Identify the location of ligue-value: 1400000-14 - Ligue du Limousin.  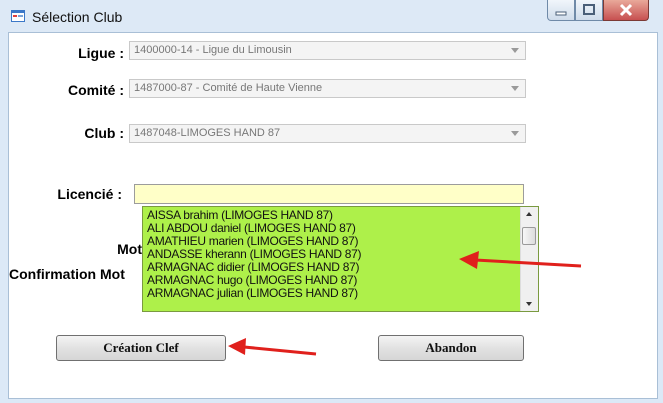
(213, 50).